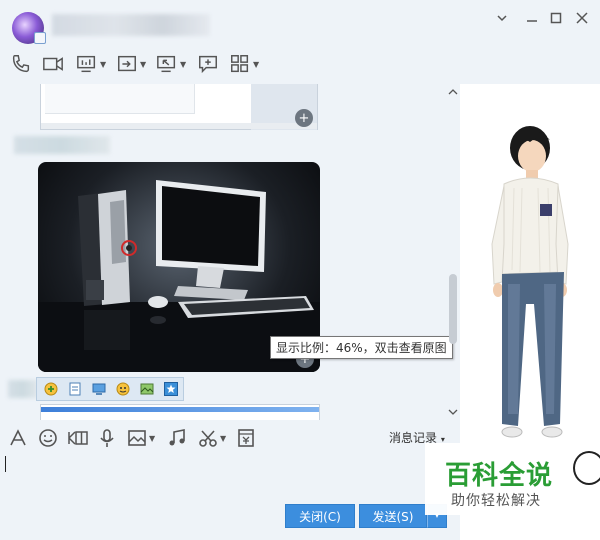  I want to click on close-button: 关闭(C), so click(320, 516).